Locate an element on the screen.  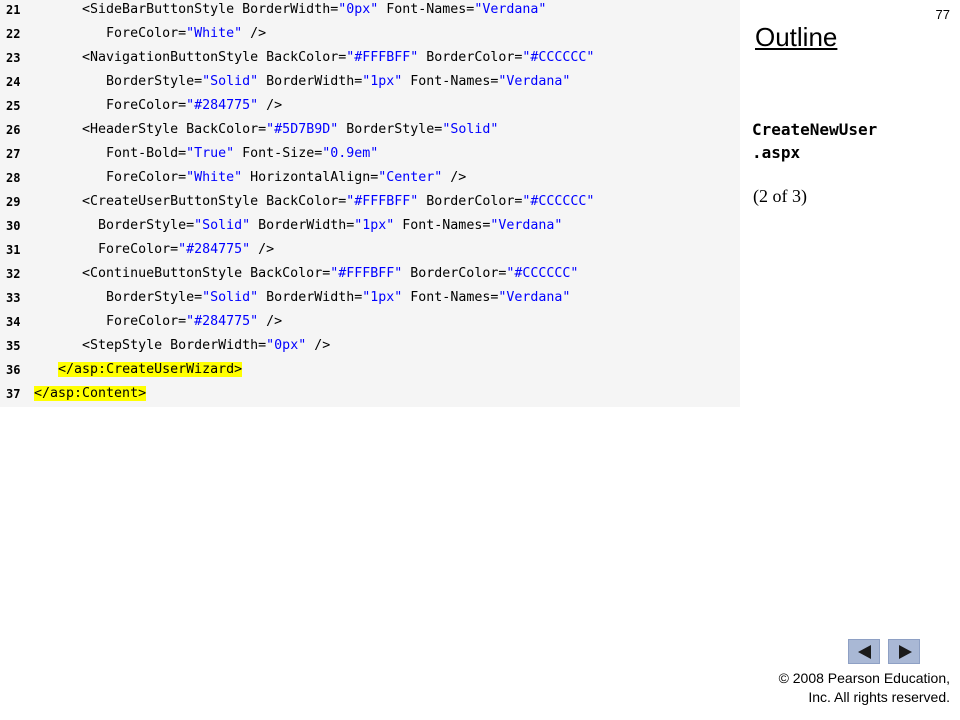
line-number: 36 is located at coordinates (13, 370).